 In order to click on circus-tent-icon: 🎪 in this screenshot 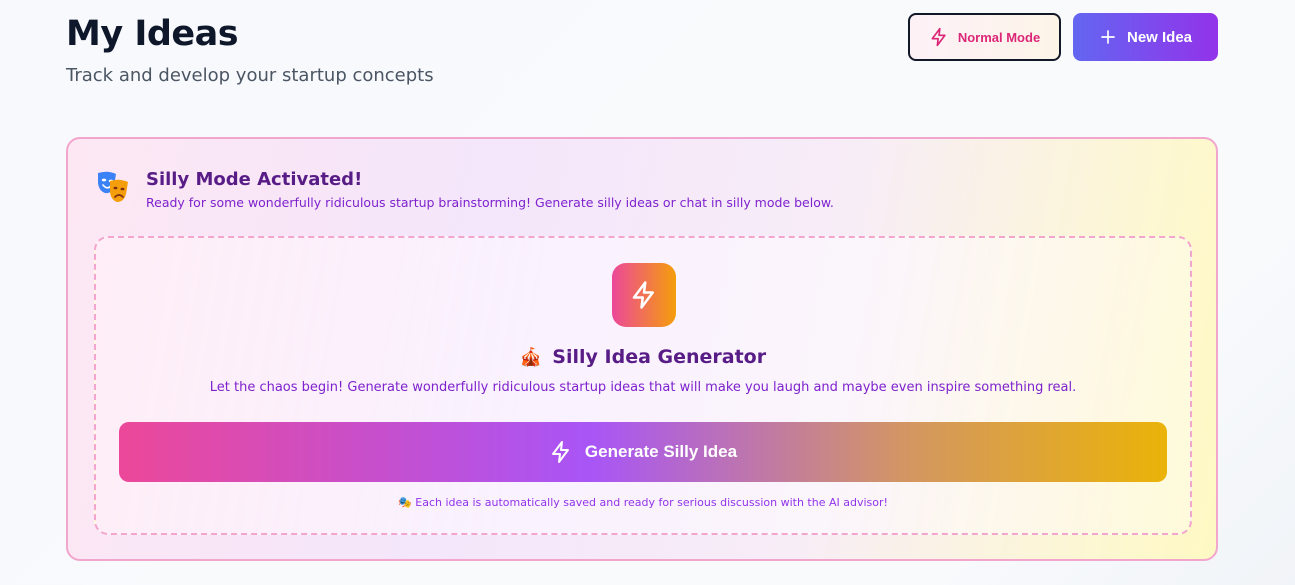, I will do `click(531, 357)`.